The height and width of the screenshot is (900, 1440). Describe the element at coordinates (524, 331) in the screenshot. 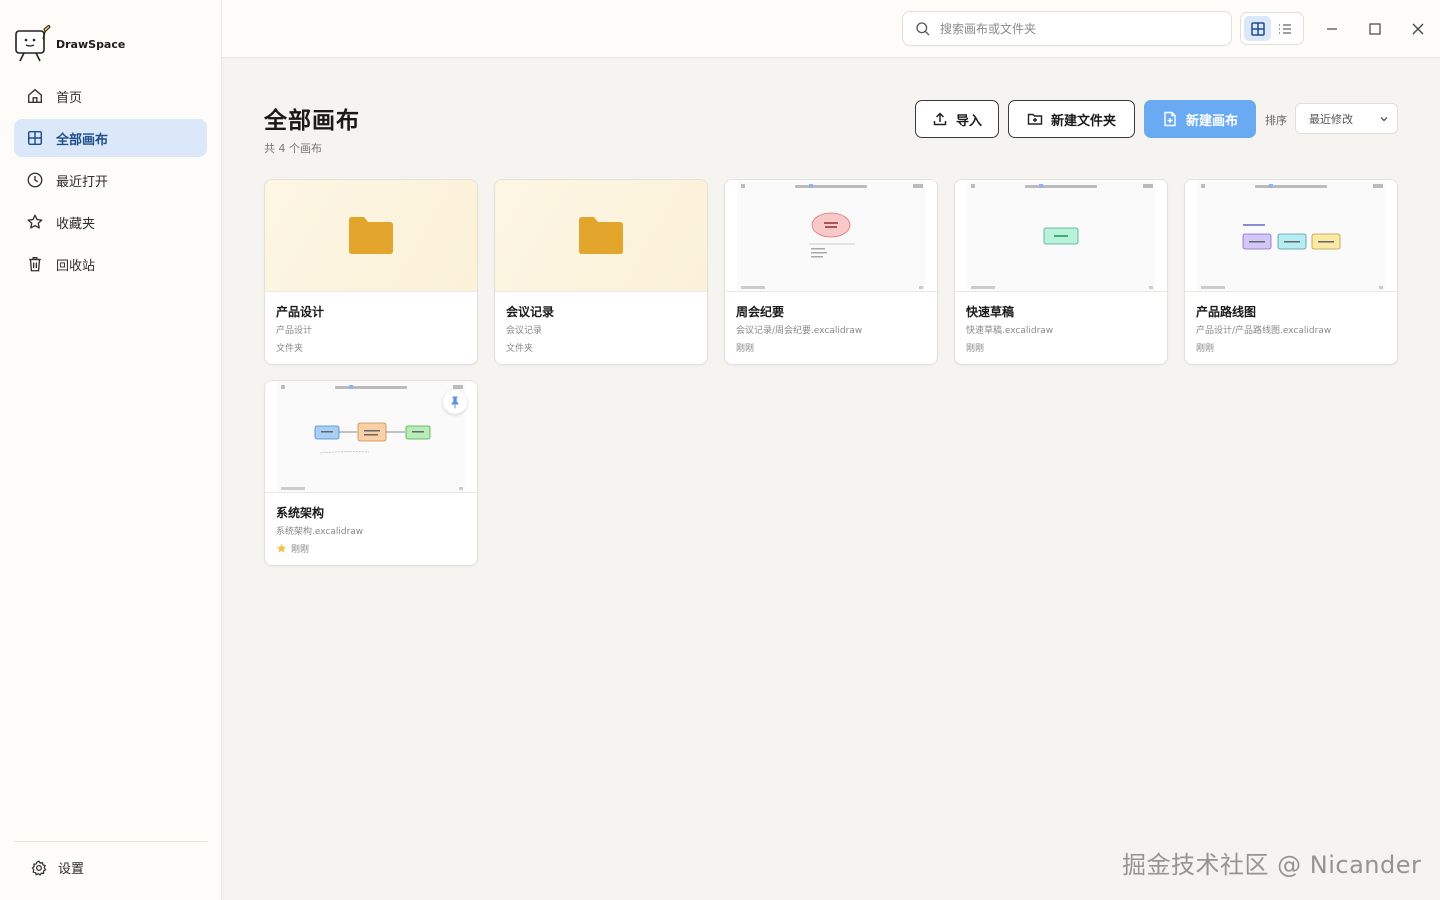

I see `card-path: 会议记录` at that location.